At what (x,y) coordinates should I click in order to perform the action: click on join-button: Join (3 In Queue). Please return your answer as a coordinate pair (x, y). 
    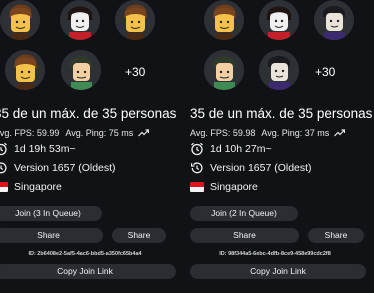
    Looking at the image, I should click on (51, 213).